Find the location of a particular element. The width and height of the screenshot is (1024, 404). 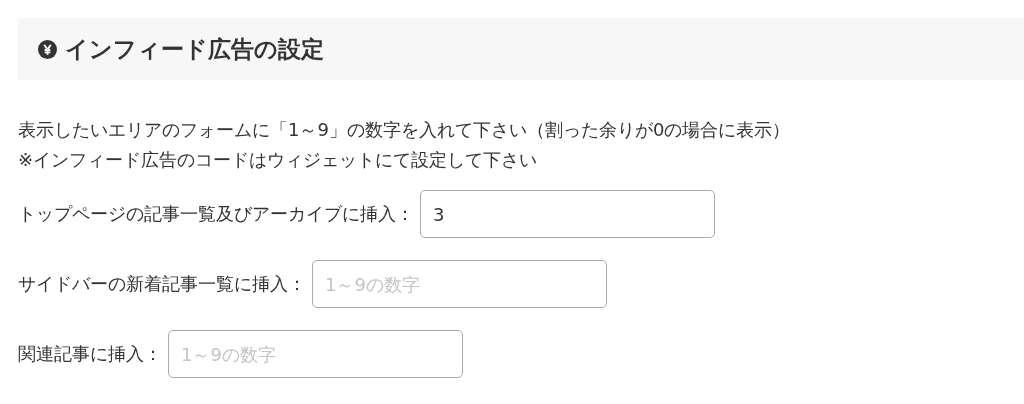

yen-icon is located at coordinates (47, 49).